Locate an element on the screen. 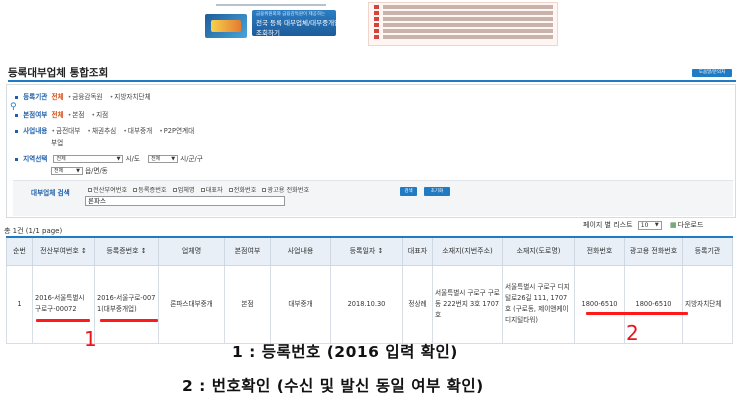 Image resolution: width=740 pixels, height=416 pixels. col-rep: 대표자 is located at coordinates (417, 251).